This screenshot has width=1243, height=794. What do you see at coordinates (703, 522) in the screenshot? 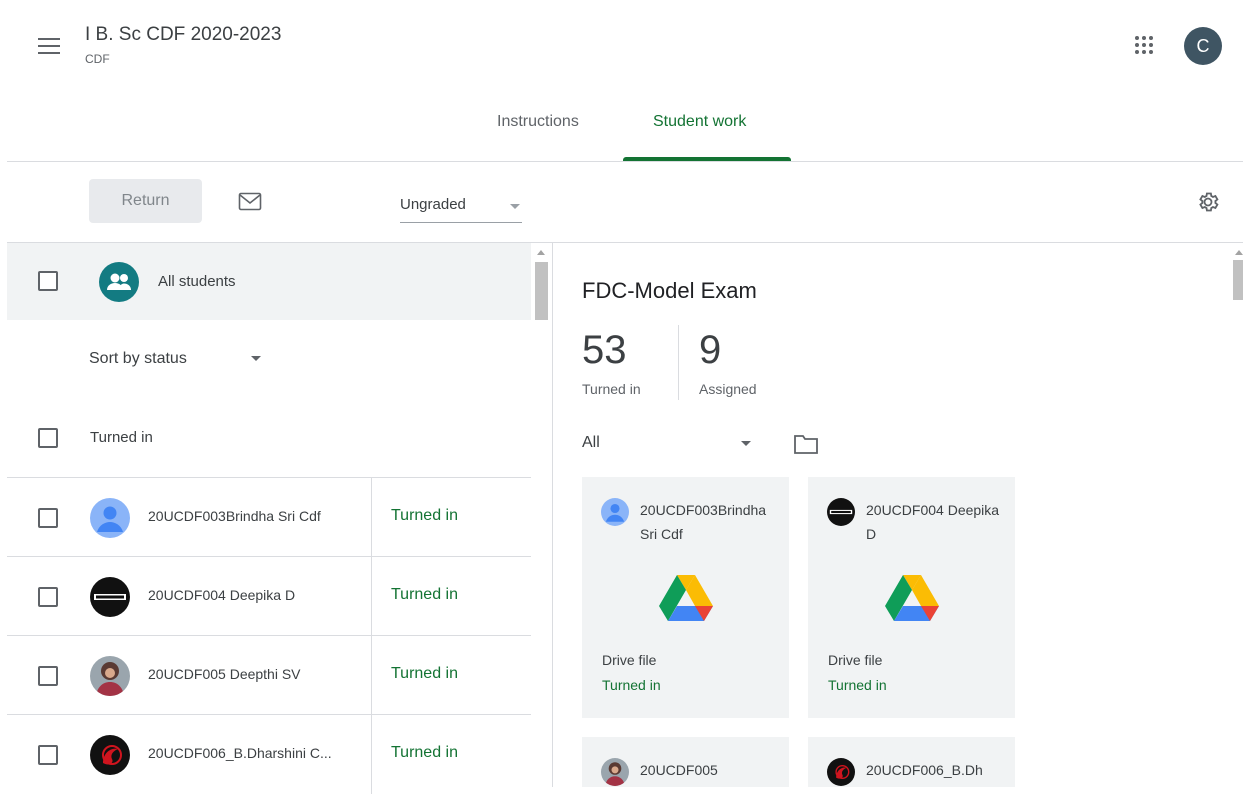
I see `card-student-name: 20UCDF003Brindha Sri Cdf` at bounding box center [703, 522].